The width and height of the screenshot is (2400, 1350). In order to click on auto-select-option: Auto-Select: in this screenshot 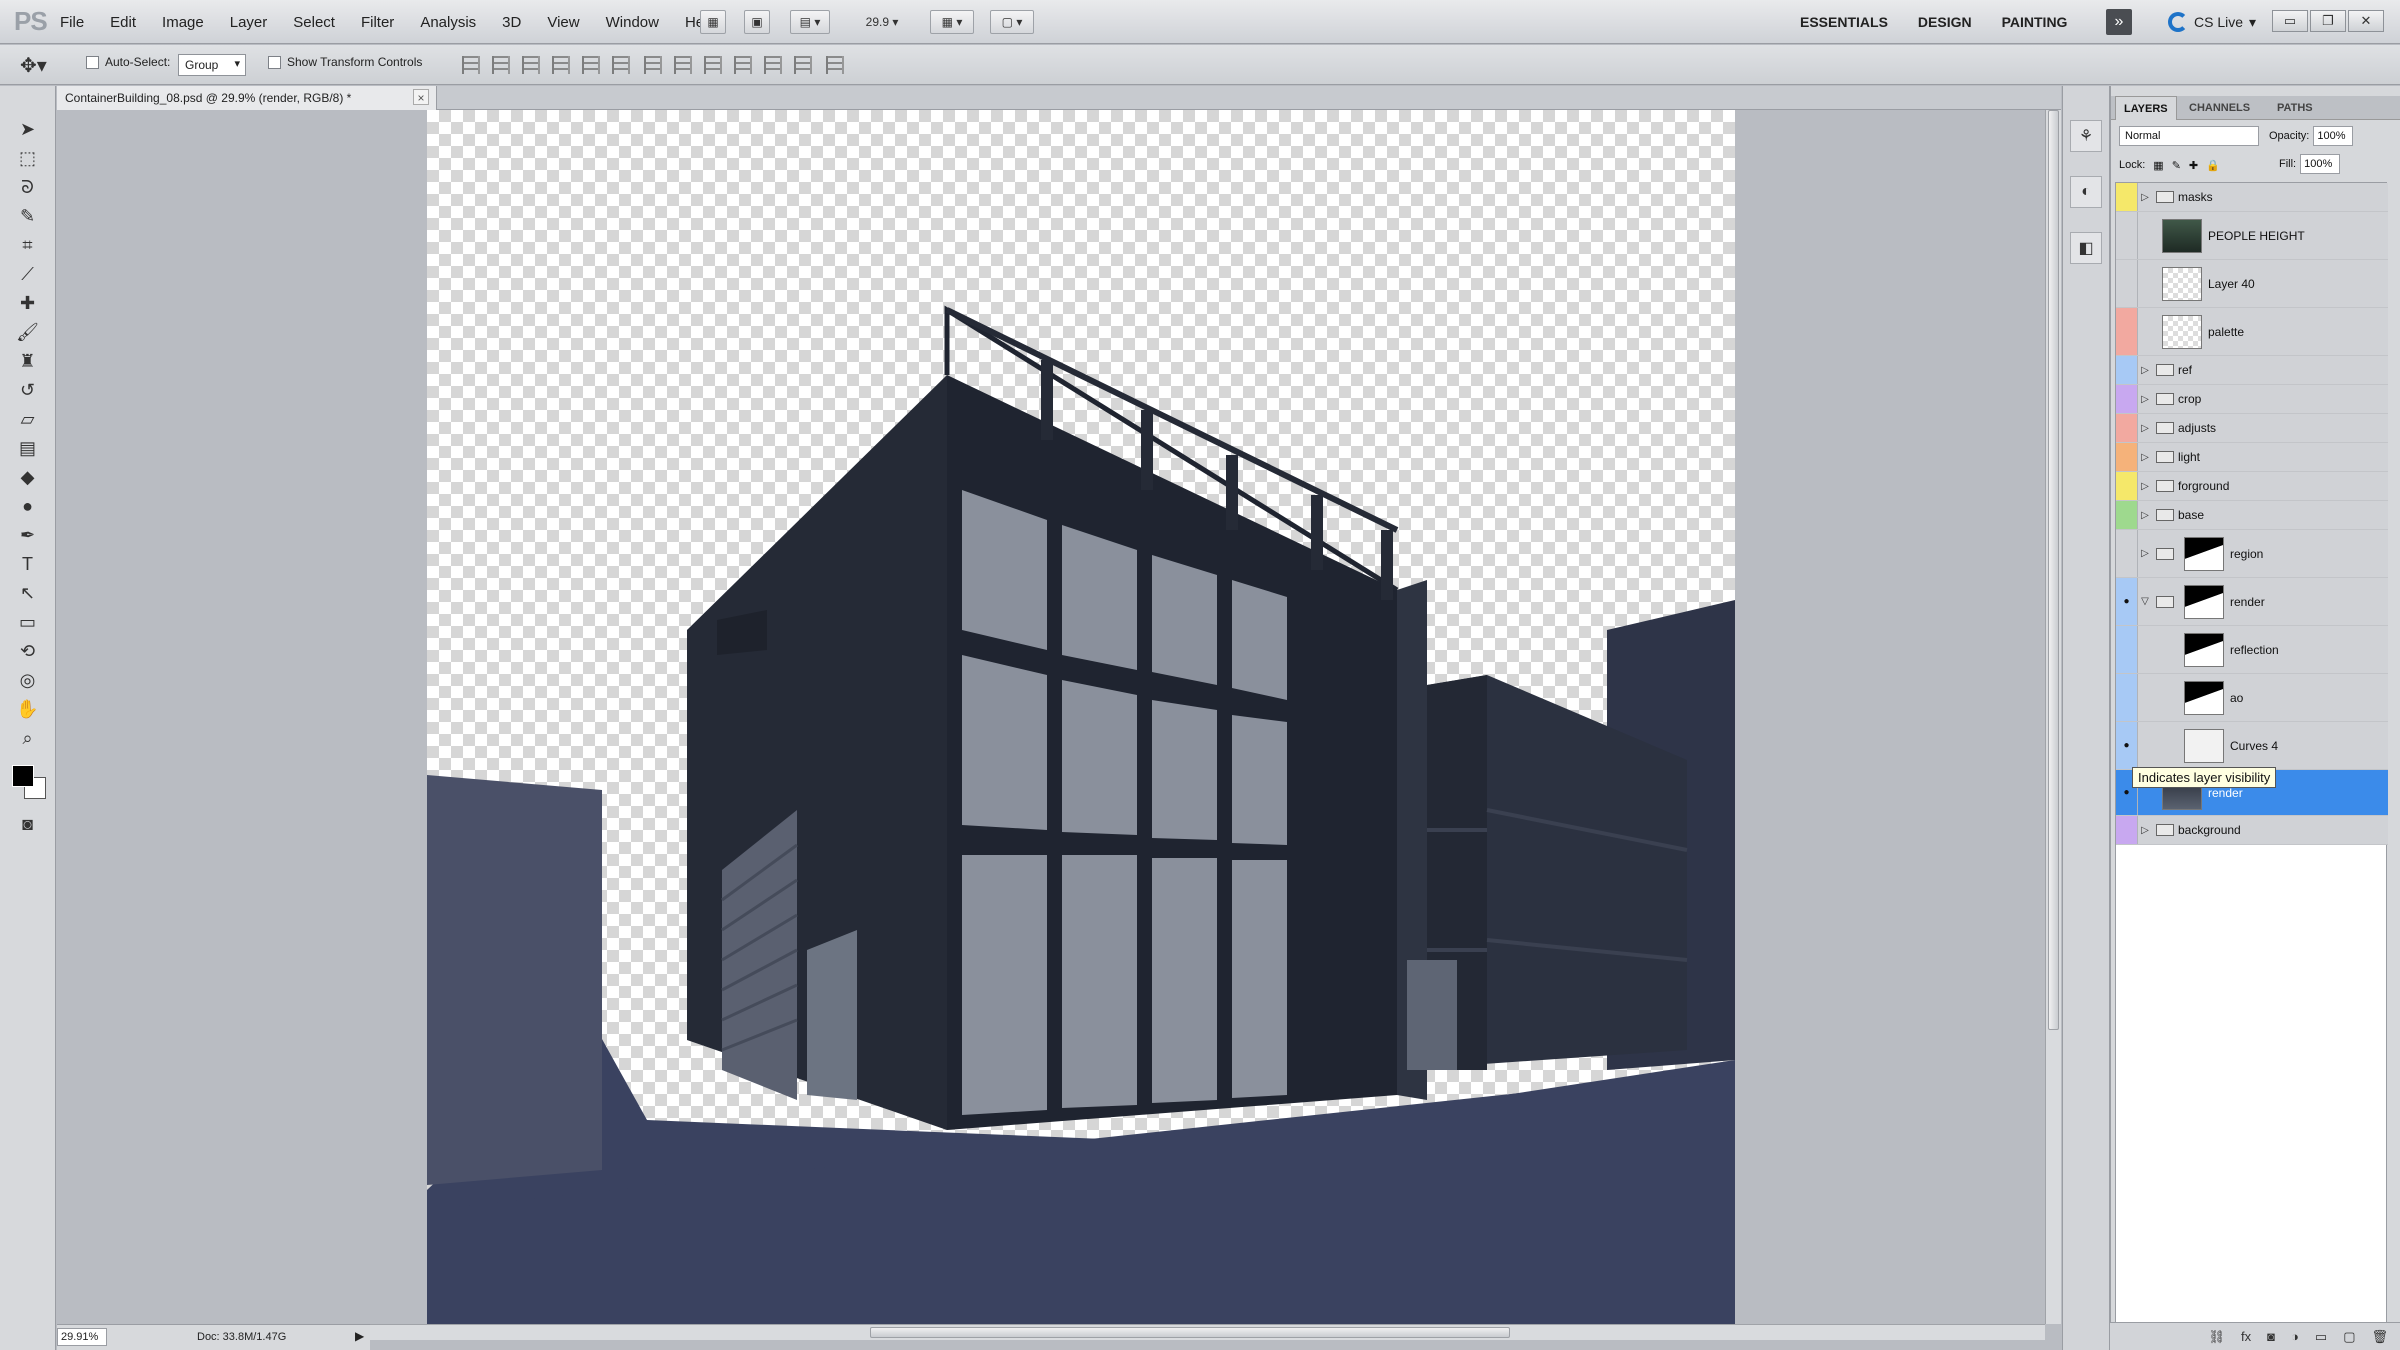, I will do `click(128, 62)`.